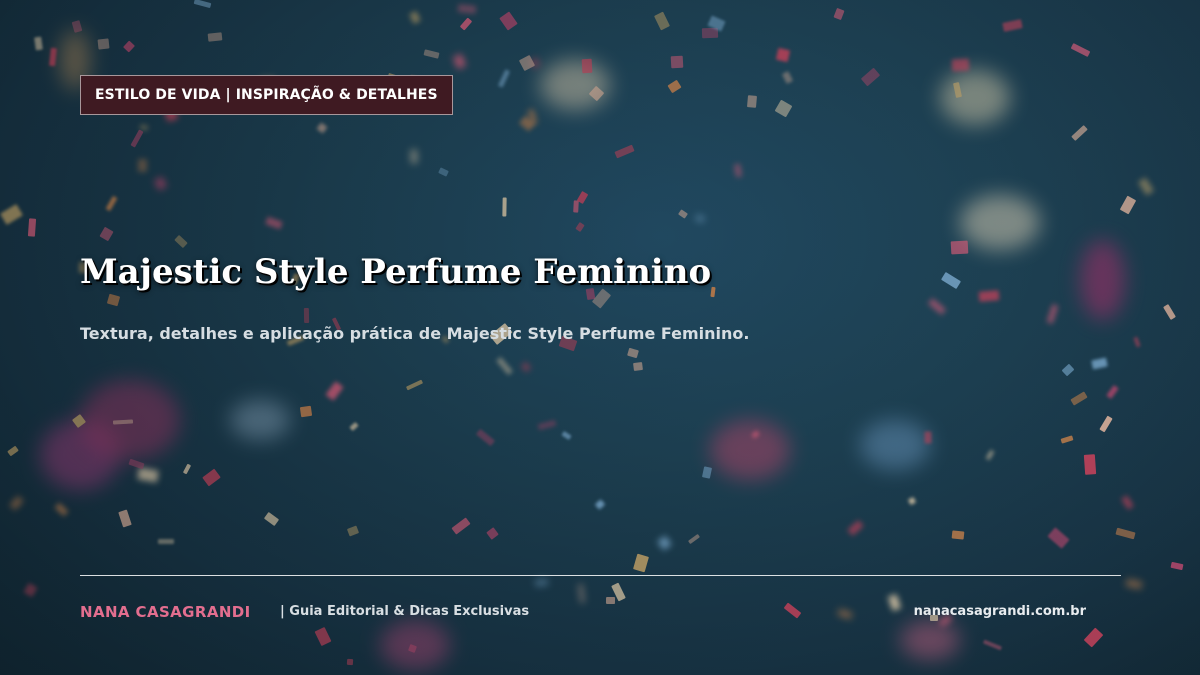 The height and width of the screenshot is (675, 1200). Describe the element at coordinates (405, 611) in the screenshot. I see `brand-tagline: | Guia Editorial & Dicas Exclusivas` at that location.